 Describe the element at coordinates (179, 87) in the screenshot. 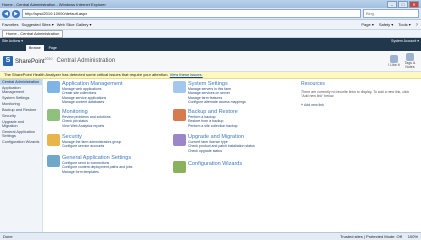

I see `system-settings-icon` at that location.